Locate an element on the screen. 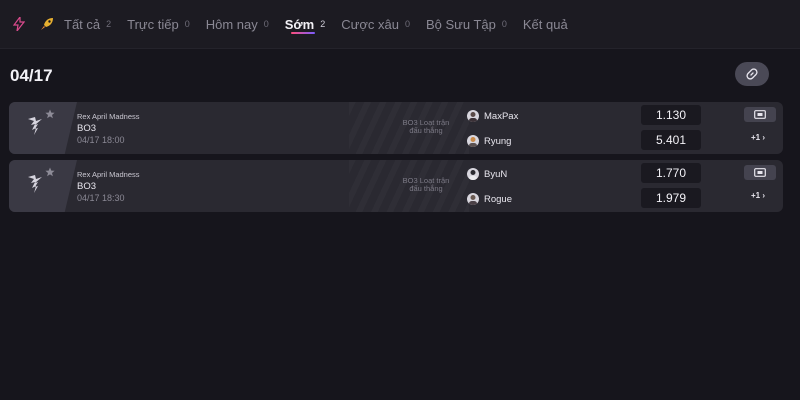 Image resolution: width=800 pixels, height=400 pixels. team-1: ByuN is located at coordinates (487, 174).